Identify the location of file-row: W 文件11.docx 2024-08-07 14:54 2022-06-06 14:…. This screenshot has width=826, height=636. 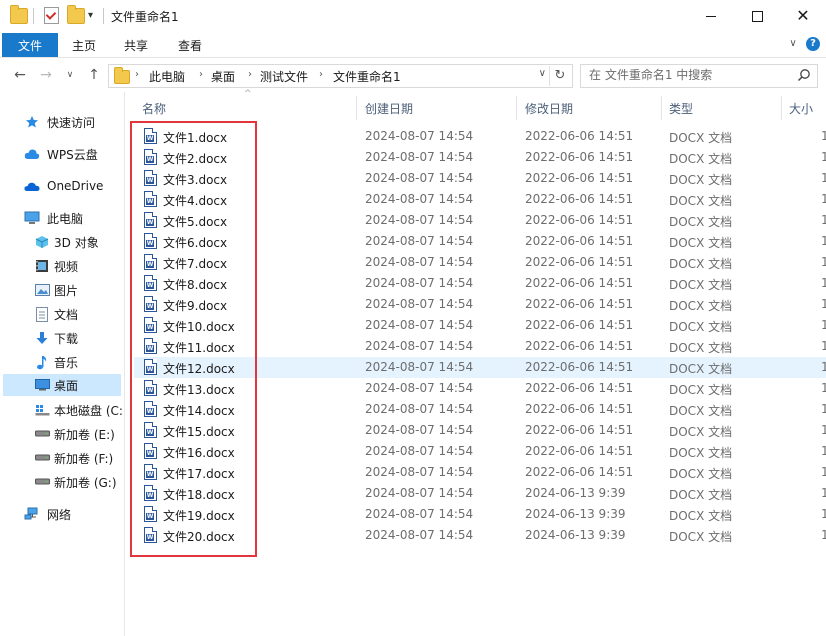
(480, 346).